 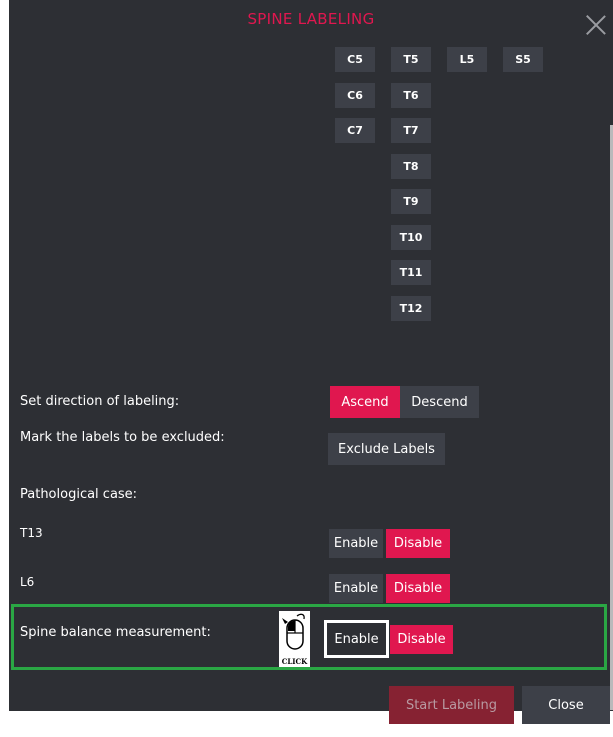 What do you see at coordinates (418, 543) in the screenshot?
I see `t13-disable-button: Disable` at bounding box center [418, 543].